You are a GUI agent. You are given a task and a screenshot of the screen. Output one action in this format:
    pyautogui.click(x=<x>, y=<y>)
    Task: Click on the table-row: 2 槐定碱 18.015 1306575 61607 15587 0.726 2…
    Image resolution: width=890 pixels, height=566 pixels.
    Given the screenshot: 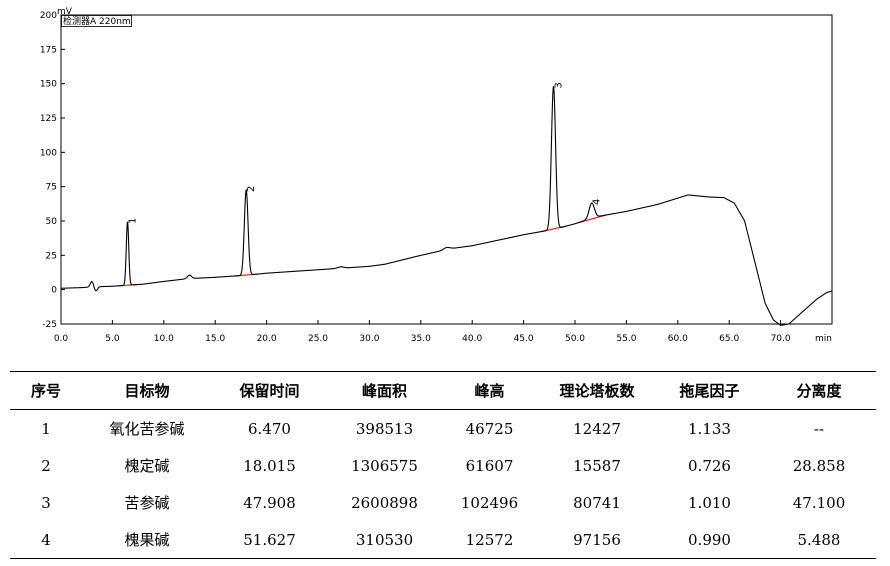 What is the action you would take?
    pyautogui.click(x=443, y=465)
    